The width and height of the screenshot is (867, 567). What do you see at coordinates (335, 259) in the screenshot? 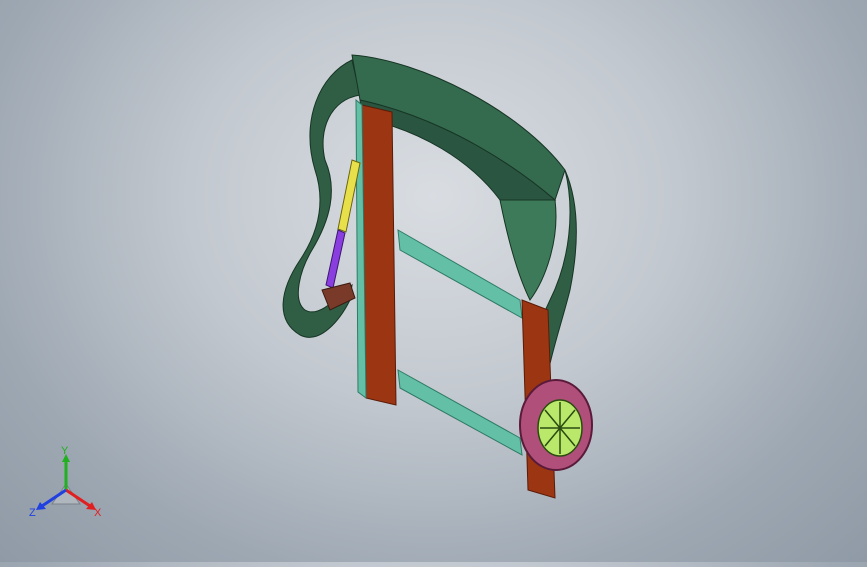
I see `gas-strut-rod` at bounding box center [335, 259].